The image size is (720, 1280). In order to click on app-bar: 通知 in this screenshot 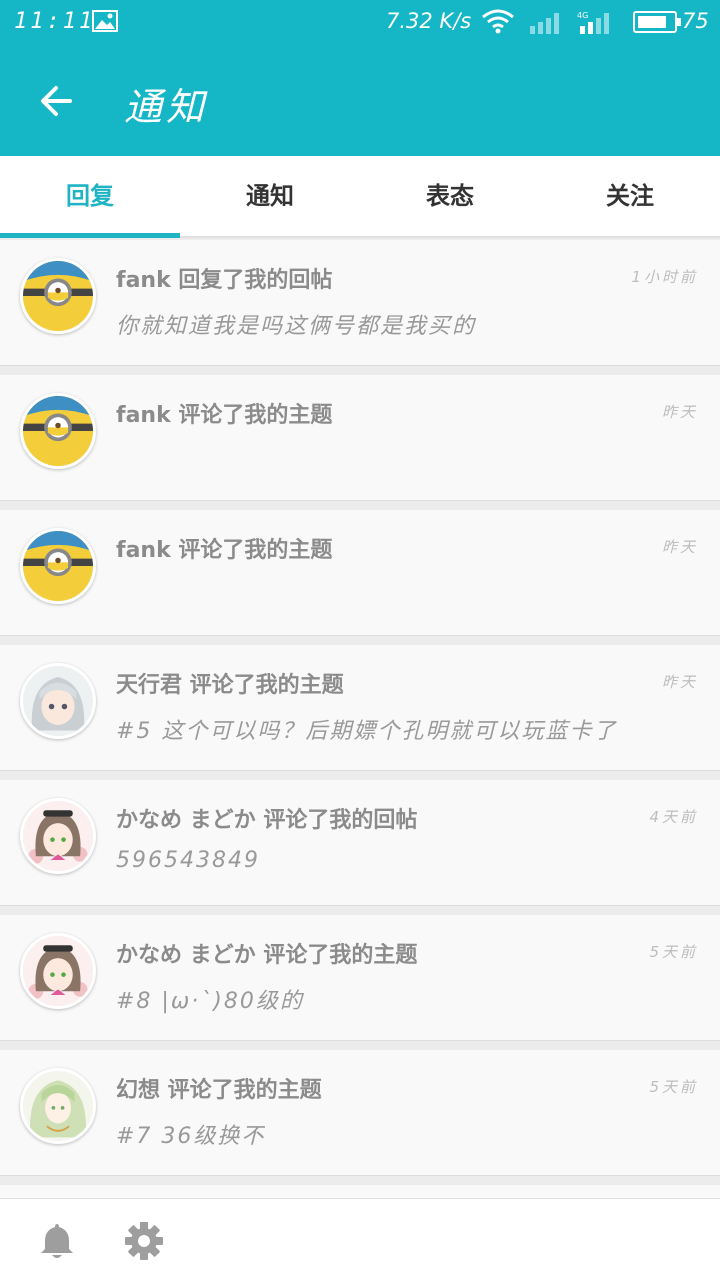, I will do `click(360, 101)`.